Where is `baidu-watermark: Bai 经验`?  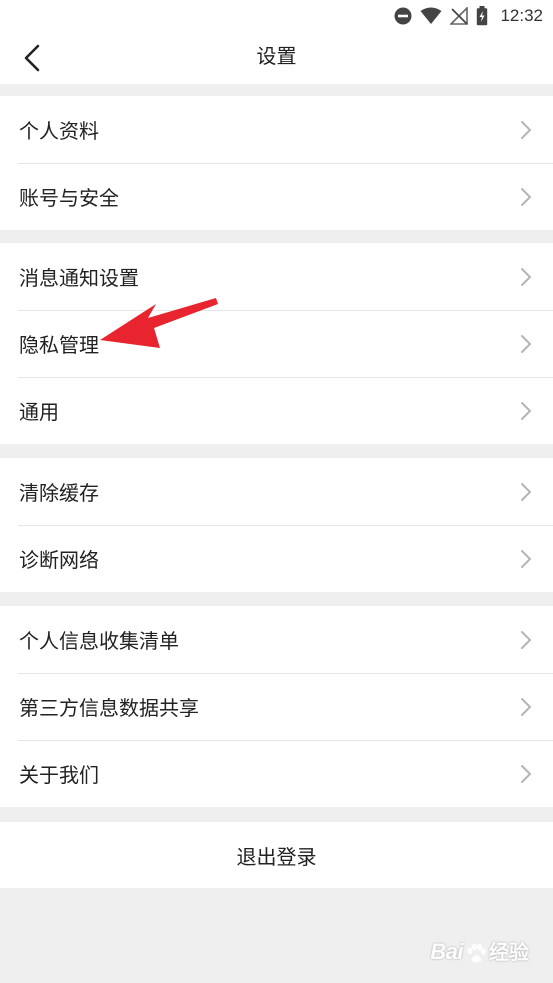
baidu-watermark: Bai 经验 is located at coordinates (479, 950).